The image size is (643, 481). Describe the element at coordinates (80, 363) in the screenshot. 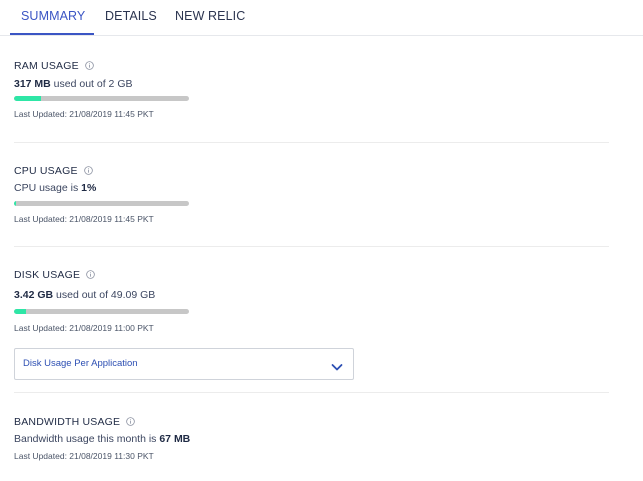

I see `dropdown-label: Disk Usage Per Application` at that location.